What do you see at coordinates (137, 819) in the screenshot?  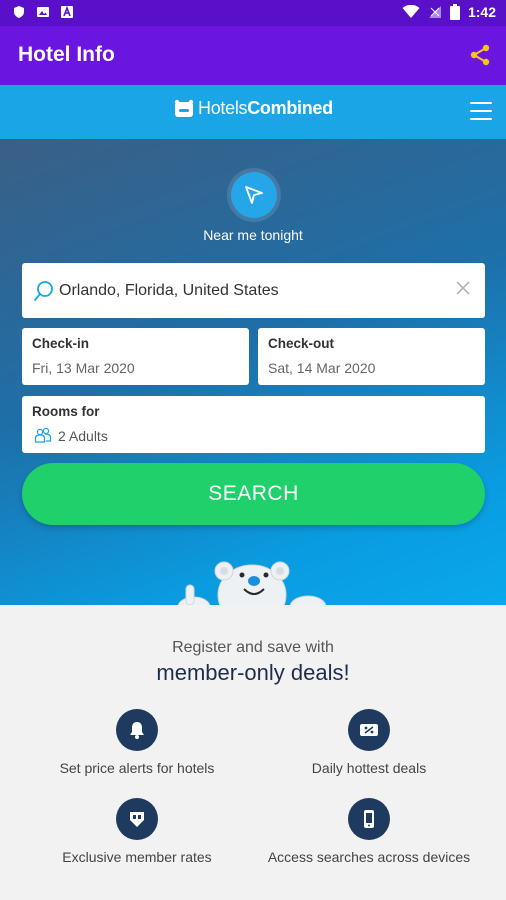 I see `tag-icon` at bounding box center [137, 819].